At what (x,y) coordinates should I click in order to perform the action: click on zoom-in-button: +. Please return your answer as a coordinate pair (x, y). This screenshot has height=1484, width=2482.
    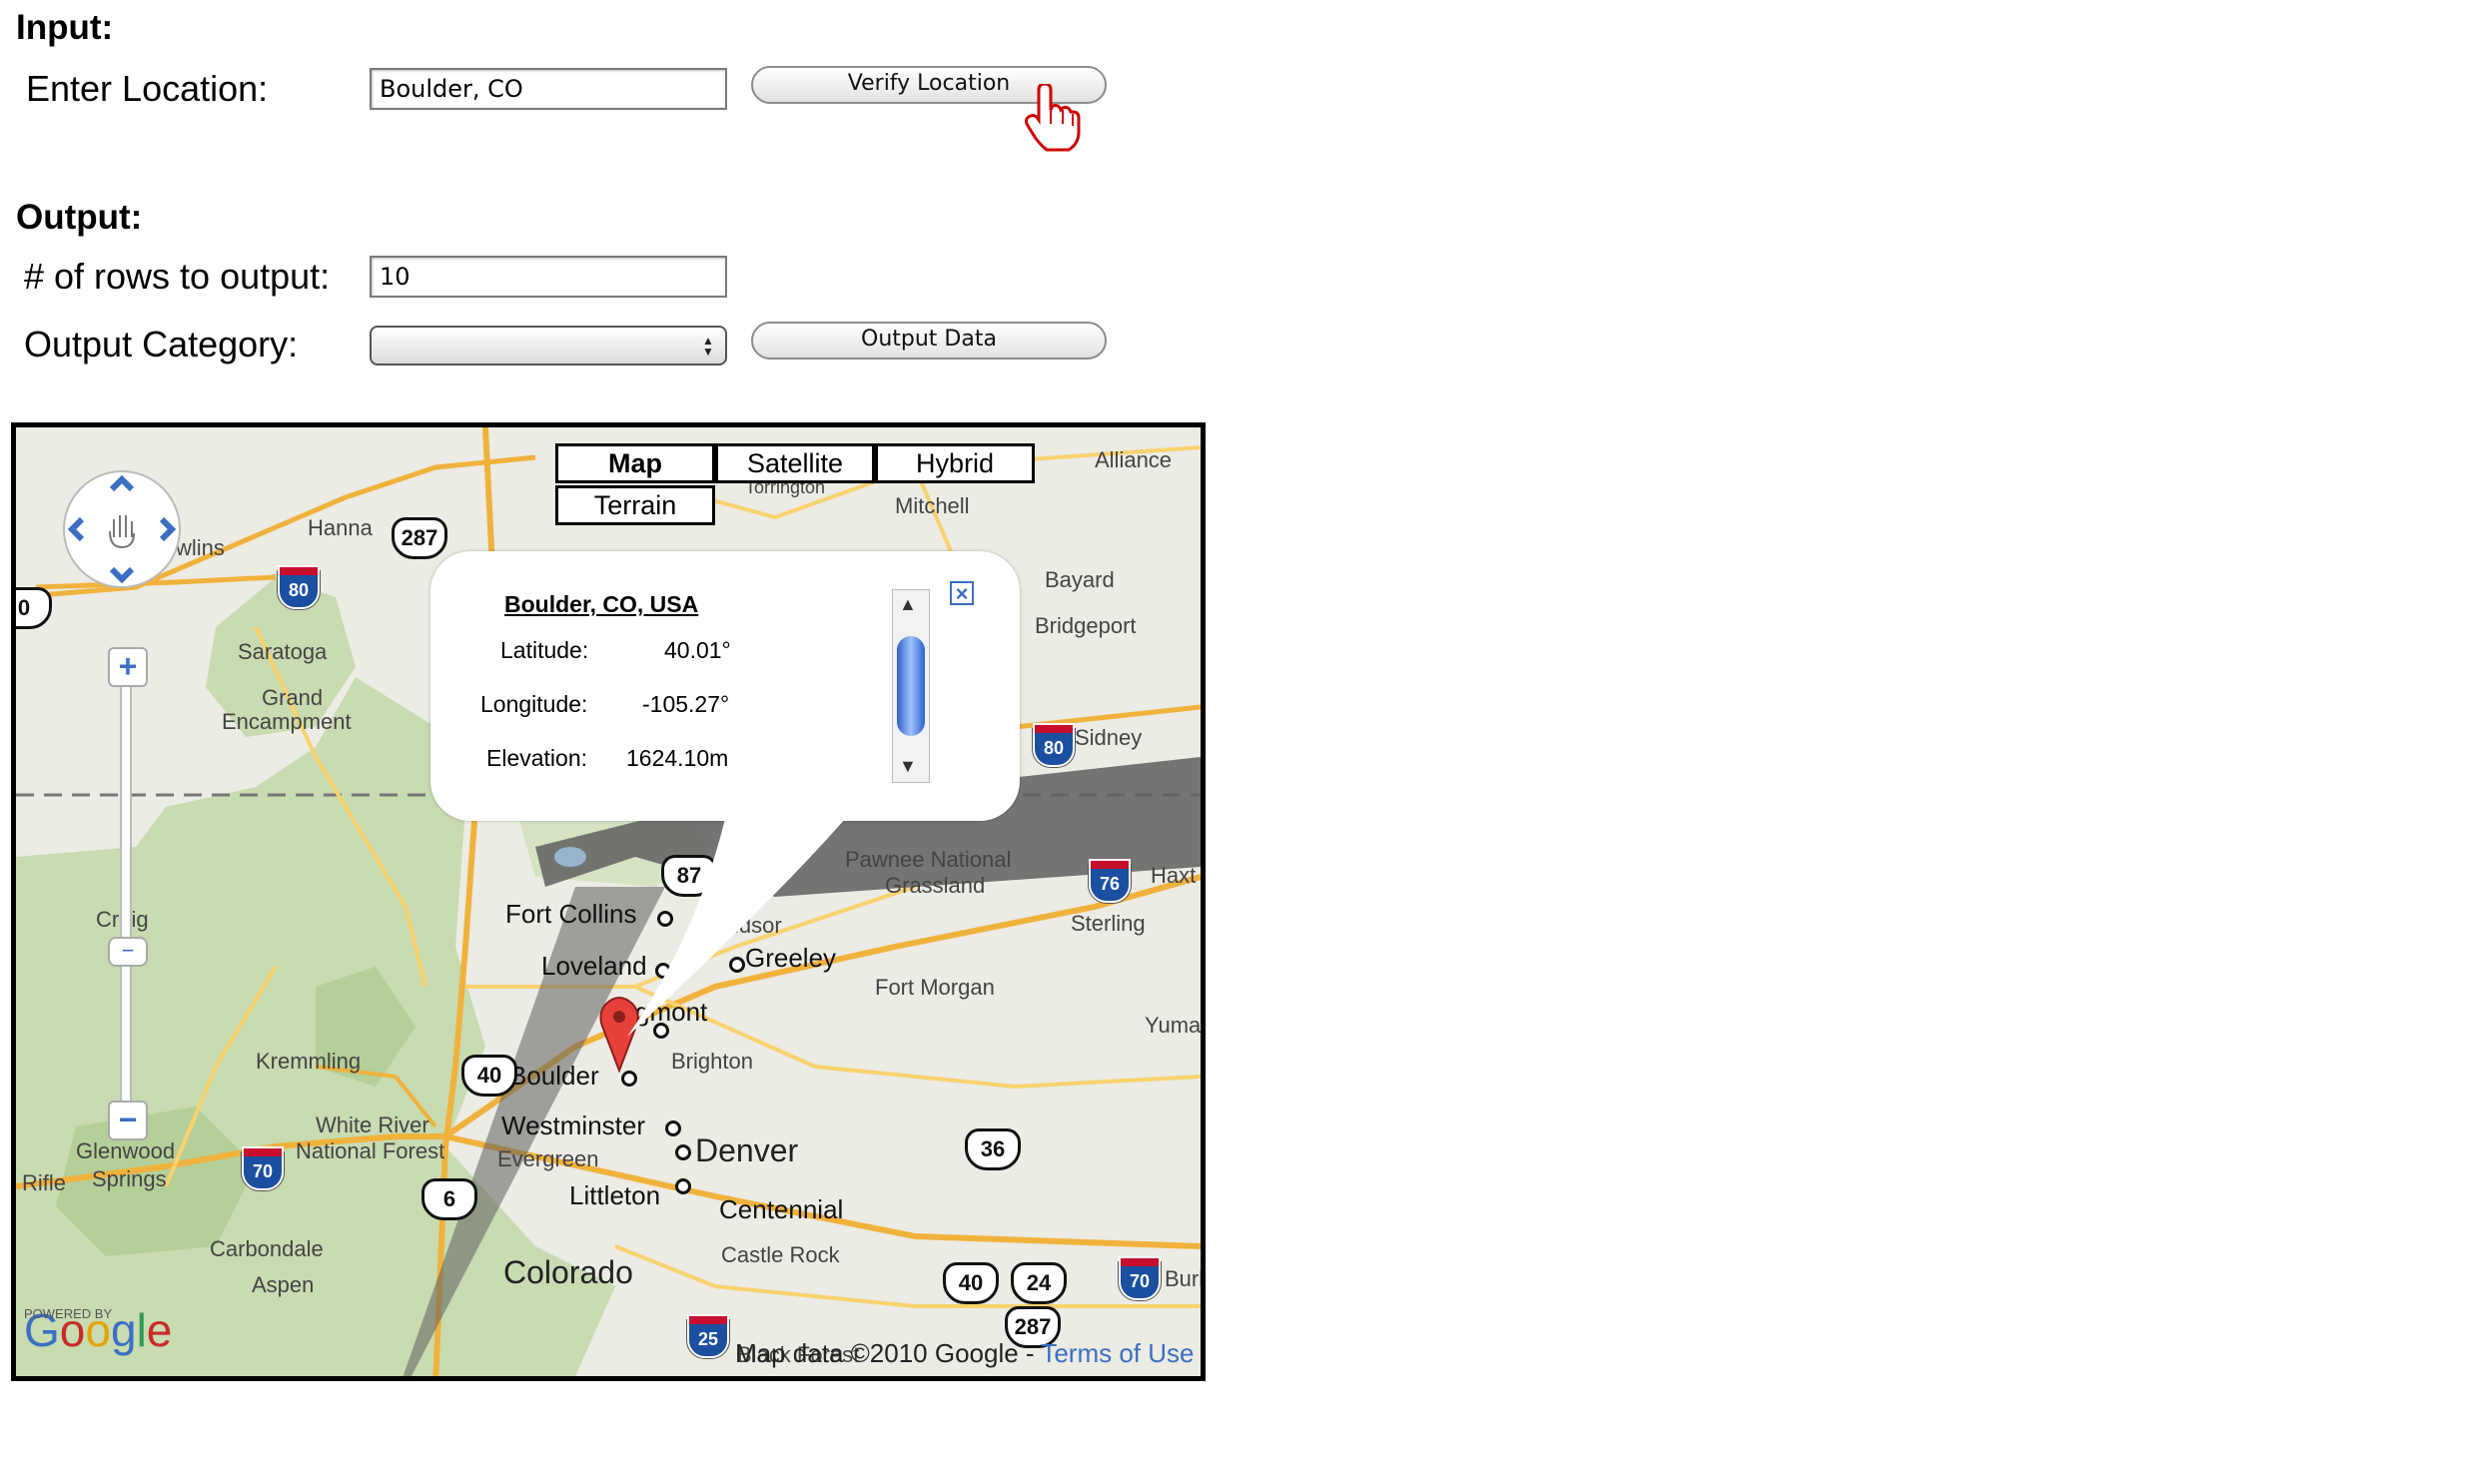
    Looking at the image, I should click on (128, 667).